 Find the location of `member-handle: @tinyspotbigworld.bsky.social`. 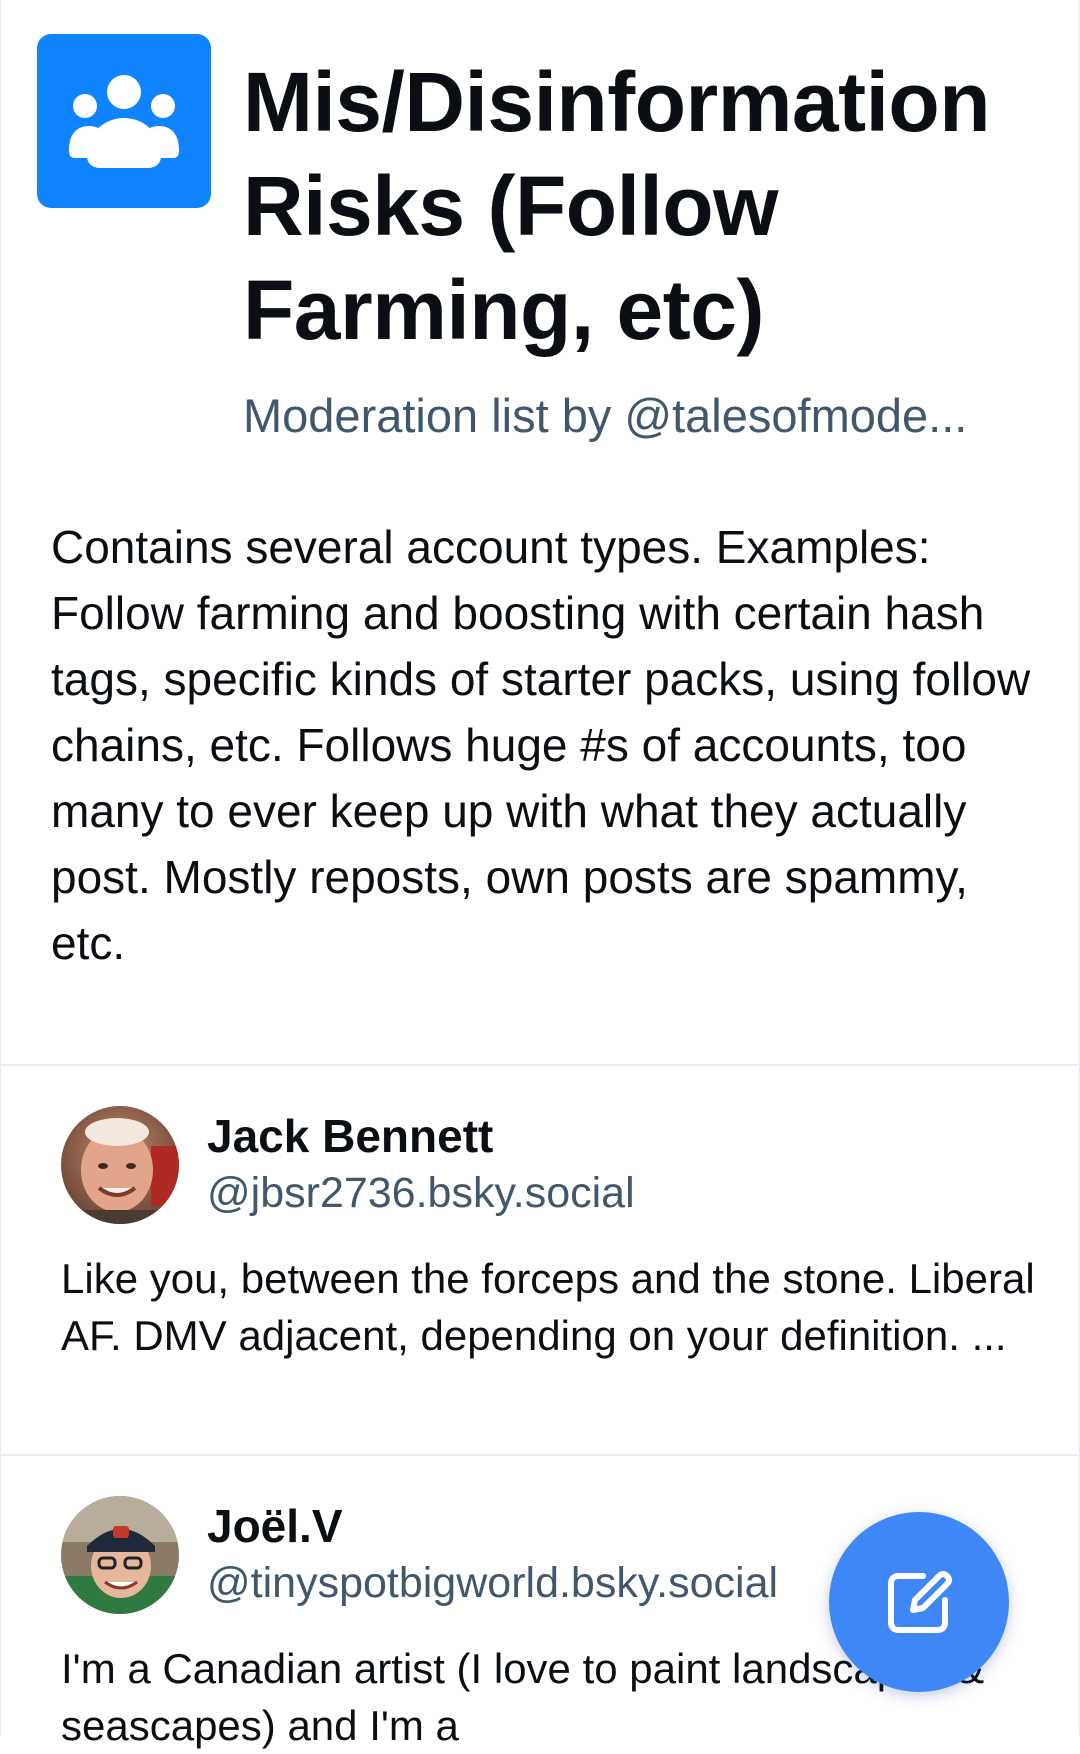

member-handle: @tinyspotbigworld.bsky.social is located at coordinates (493, 1583).